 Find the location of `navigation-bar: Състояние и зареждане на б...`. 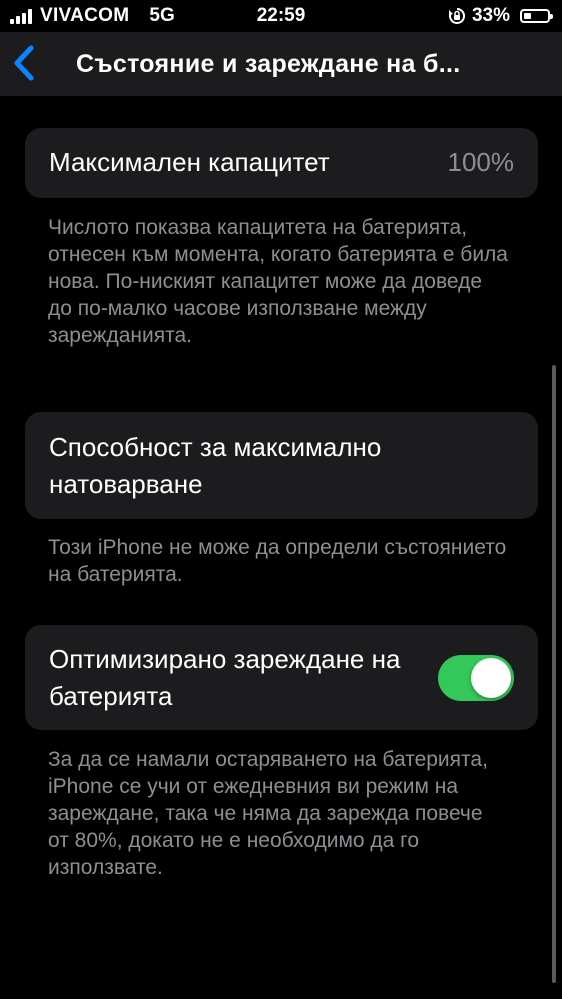

navigation-bar: Състояние и зареждане на б... is located at coordinates (281, 64).